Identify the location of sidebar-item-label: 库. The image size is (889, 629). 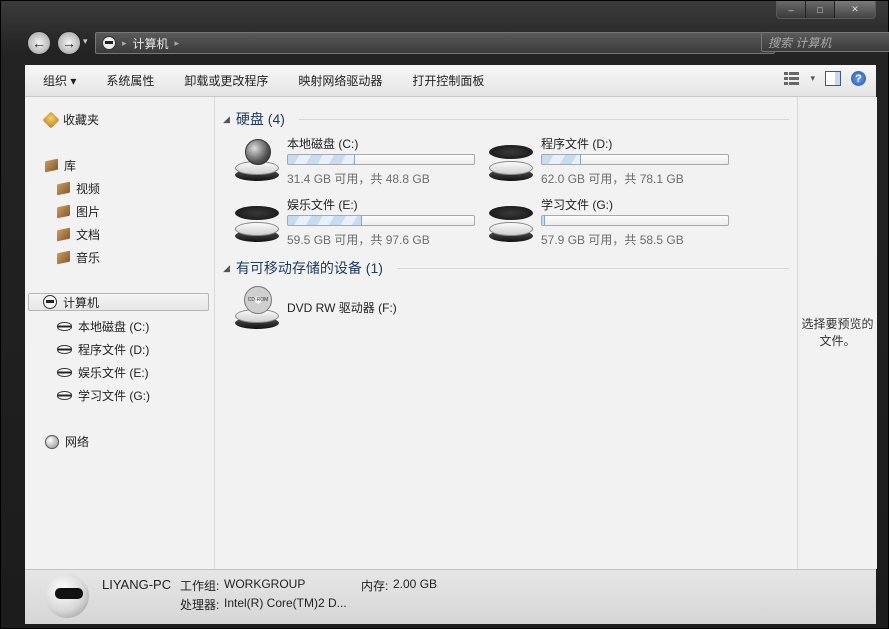
(70, 166).